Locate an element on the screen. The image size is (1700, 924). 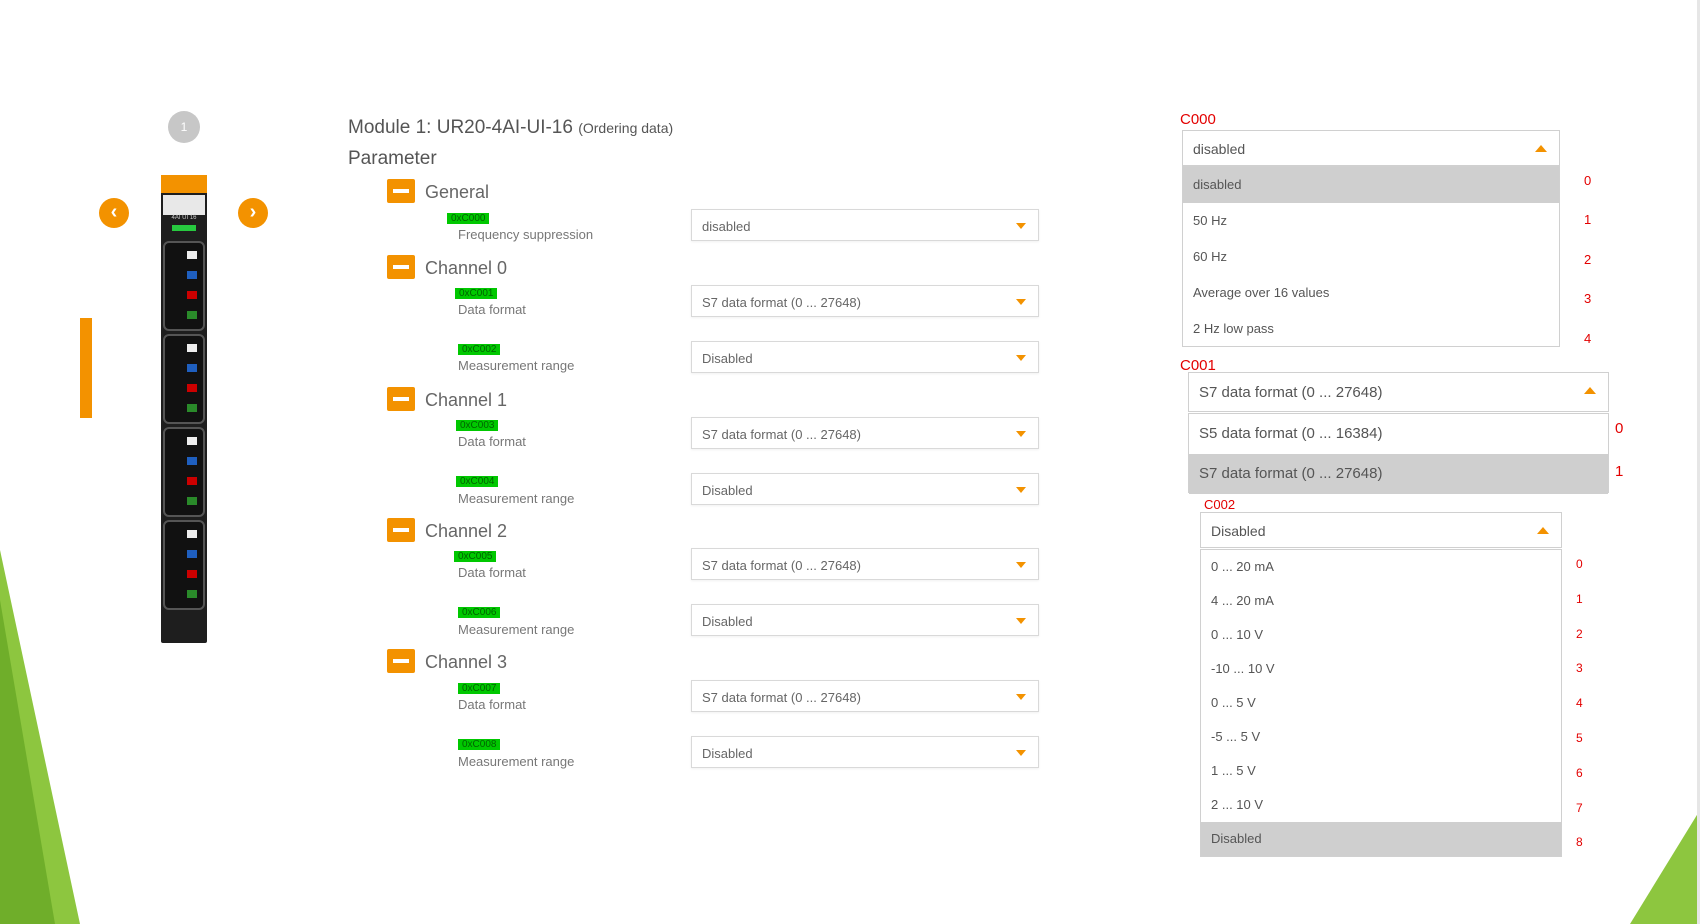
option-index: 8 is located at coordinates (1579, 842).